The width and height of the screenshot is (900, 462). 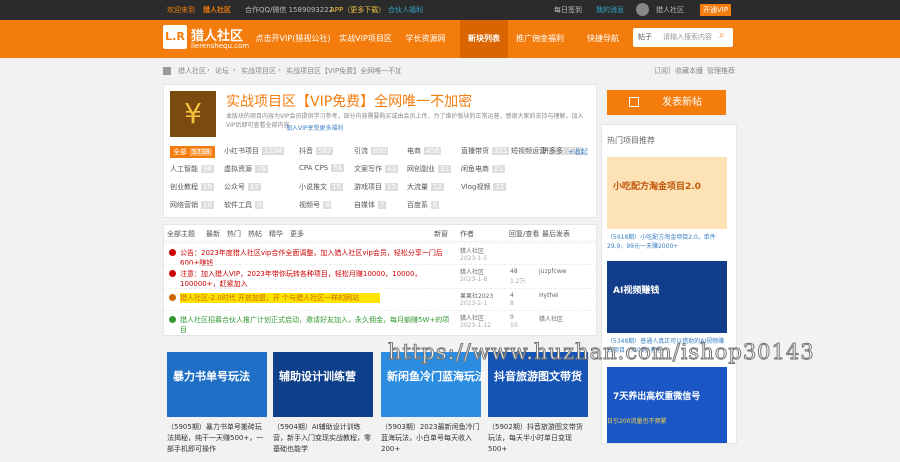 I want to click on thread-date: 2023-2-1, so click(x=474, y=303).